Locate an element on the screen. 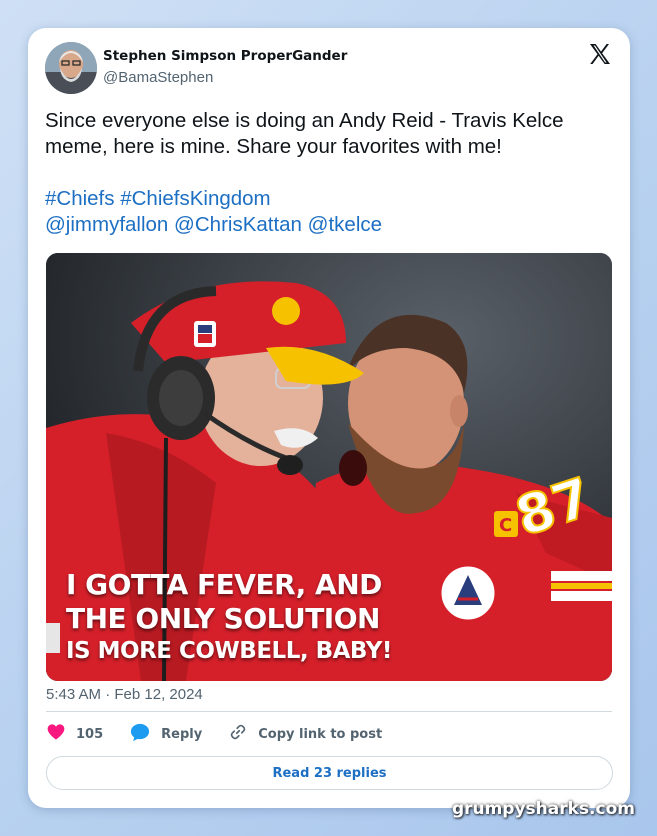 Image resolution: width=657 pixels, height=836 pixels. tweet-timestamp: 5:43 AM · Feb 12, 2024 is located at coordinates (124, 694).